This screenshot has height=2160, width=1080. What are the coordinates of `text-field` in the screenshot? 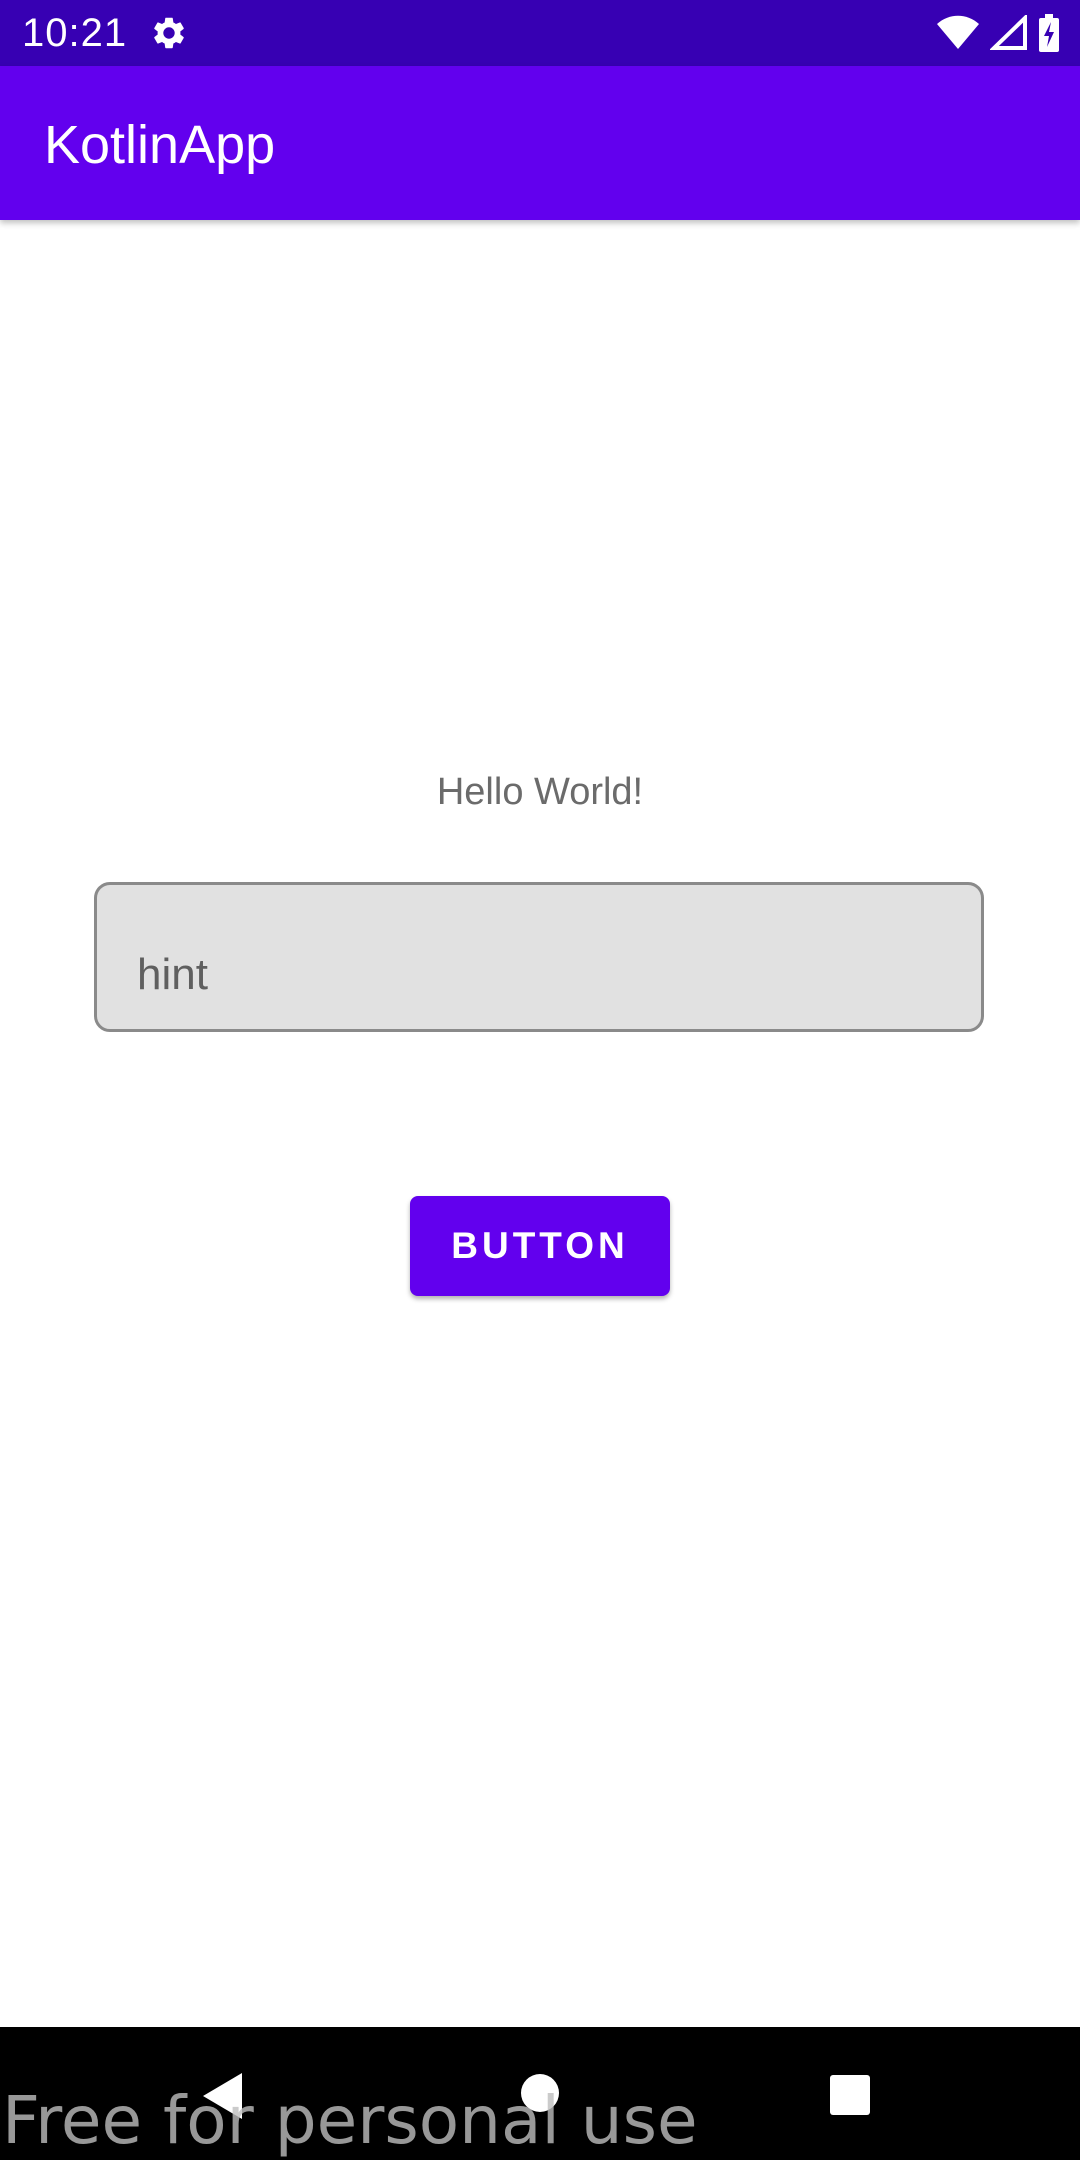 It's located at (539, 957).